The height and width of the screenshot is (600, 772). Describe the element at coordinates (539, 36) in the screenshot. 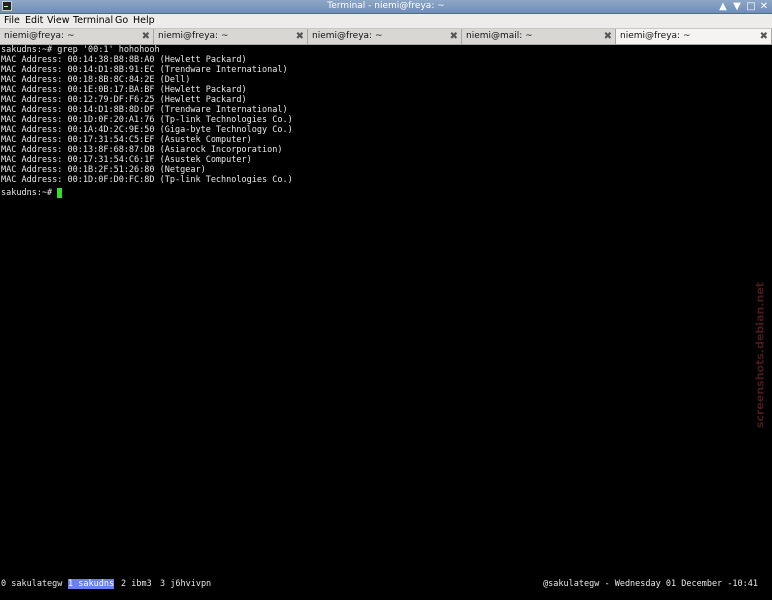

I see `tab-4: niemi@mail: ~ ✖` at that location.